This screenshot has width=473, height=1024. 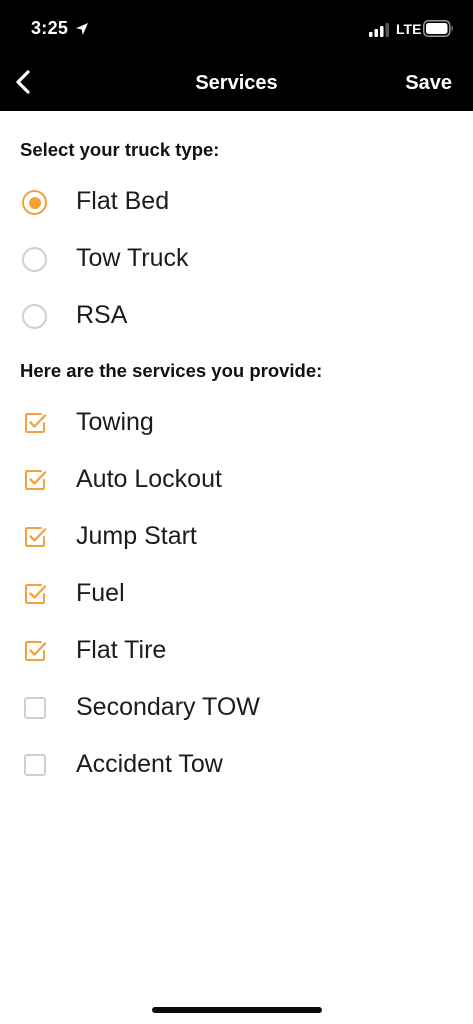 What do you see at coordinates (115, 422) in the screenshot?
I see `service-item-label: Towing` at bounding box center [115, 422].